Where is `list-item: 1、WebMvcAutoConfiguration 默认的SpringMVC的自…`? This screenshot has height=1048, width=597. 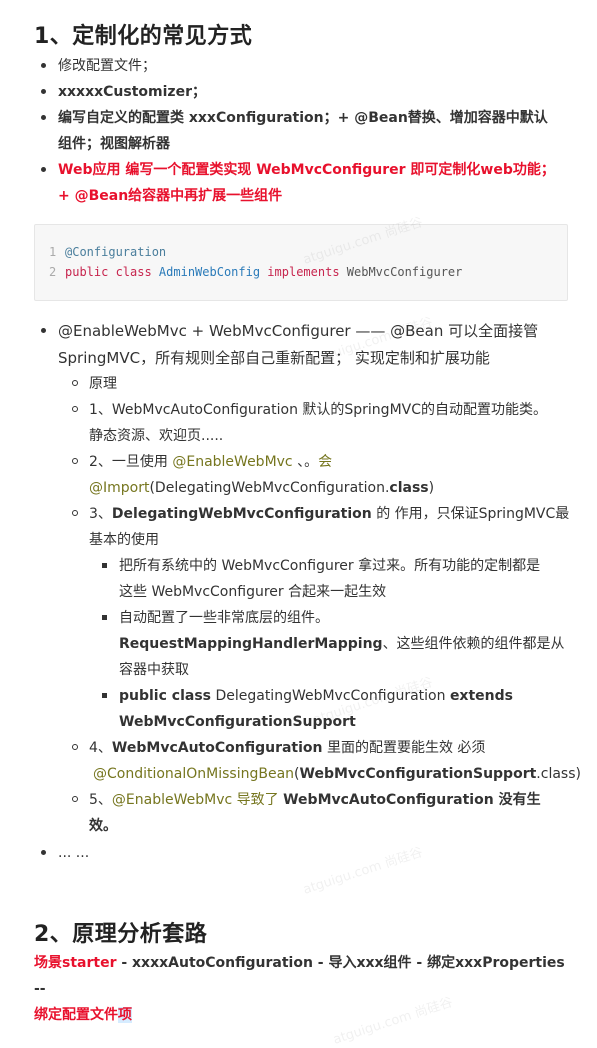 list-item: 1、WebMvcAutoConfiguration 默认的SpringMVC的自… is located at coordinates (323, 423).